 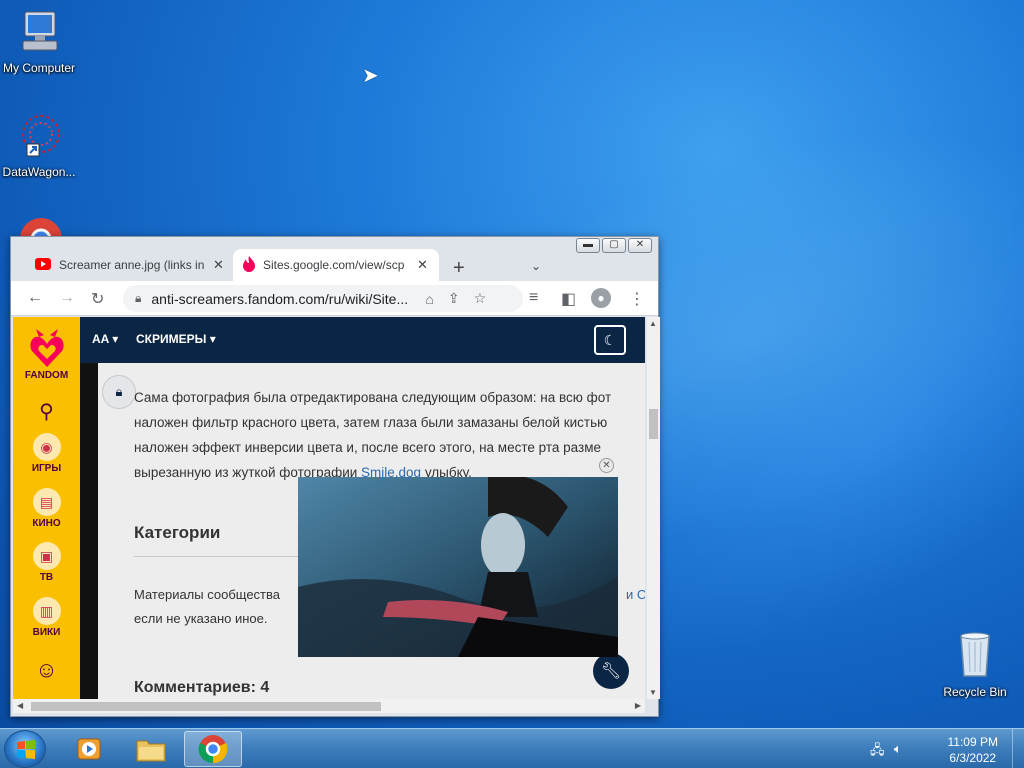 What do you see at coordinates (46, 348) in the screenshot?
I see `fandom-heart-icon` at bounding box center [46, 348].